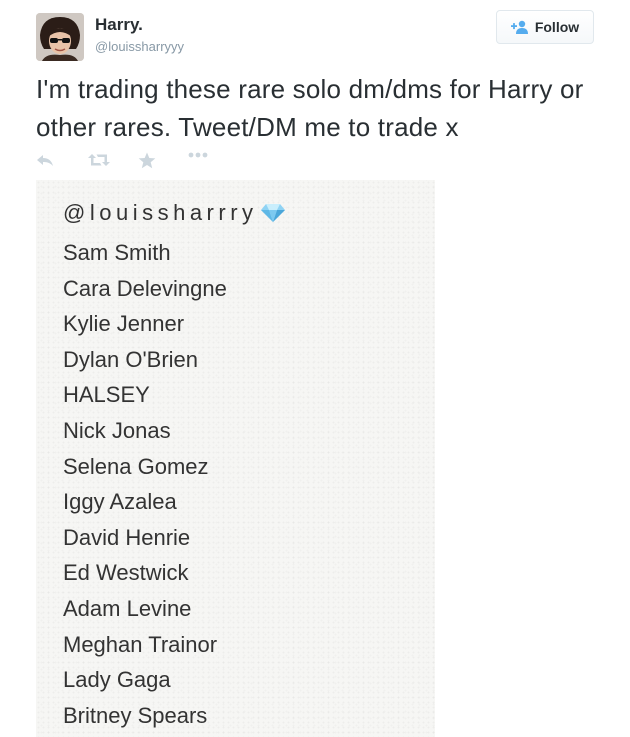 This screenshot has width=630, height=737. What do you see at coordinates (198, 160) in the screenshot?
I see `more-icon` at bounding box center [198, 160].